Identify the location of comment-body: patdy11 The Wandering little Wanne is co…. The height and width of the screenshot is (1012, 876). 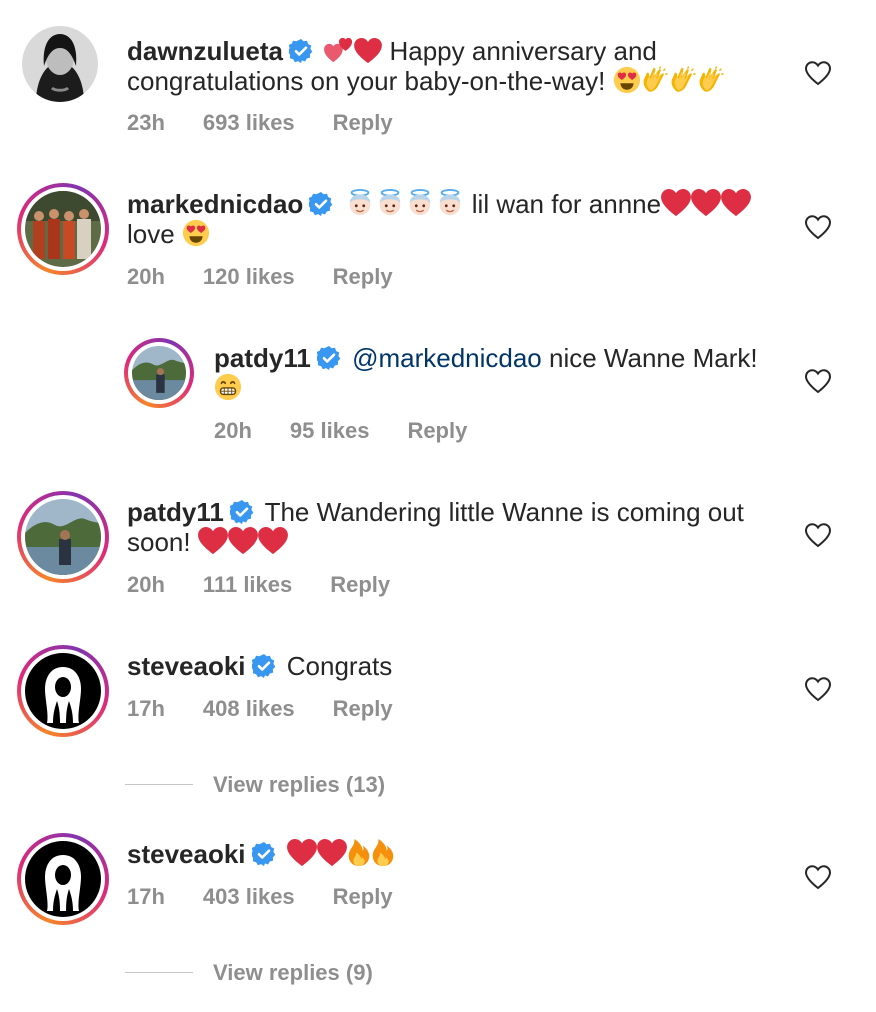
(447, 527).